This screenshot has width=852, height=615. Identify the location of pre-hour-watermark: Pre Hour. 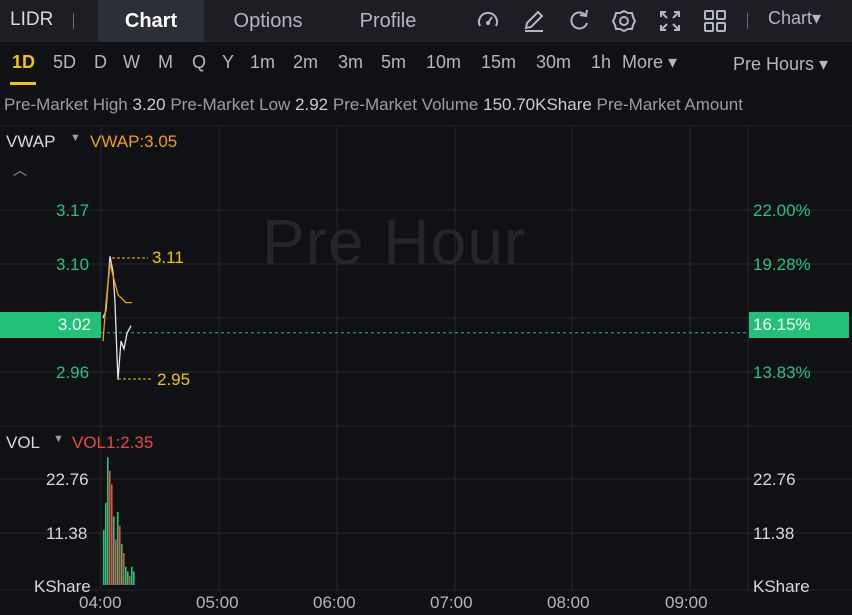
(394, 242).